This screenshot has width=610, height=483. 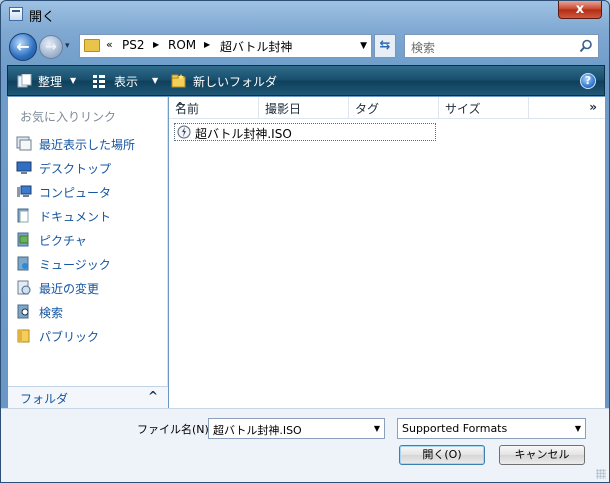 What do you see at coordinates (23, 336) in the screenshot?
I see `public-folder-icon` at bounding box center [23, 336].